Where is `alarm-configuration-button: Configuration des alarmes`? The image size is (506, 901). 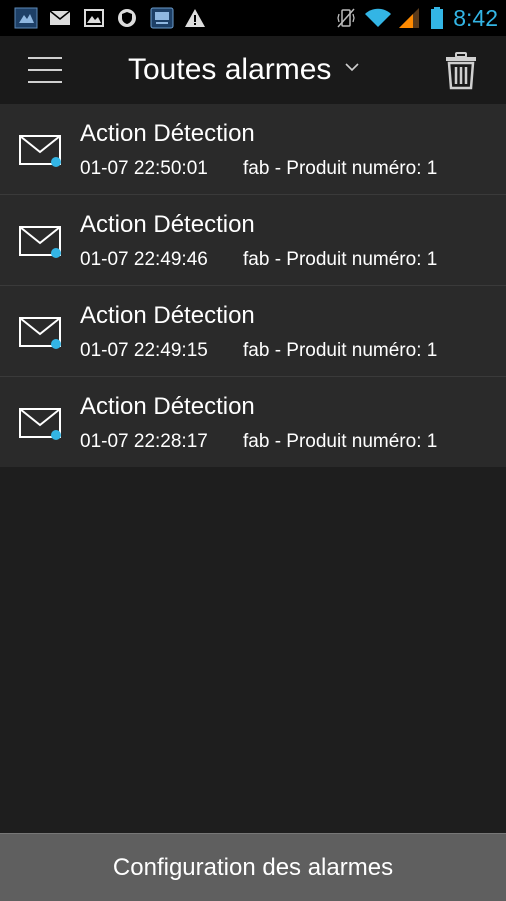 alarm-configuration-button: Configuration des alarmes is located at coordinates (253, 867).